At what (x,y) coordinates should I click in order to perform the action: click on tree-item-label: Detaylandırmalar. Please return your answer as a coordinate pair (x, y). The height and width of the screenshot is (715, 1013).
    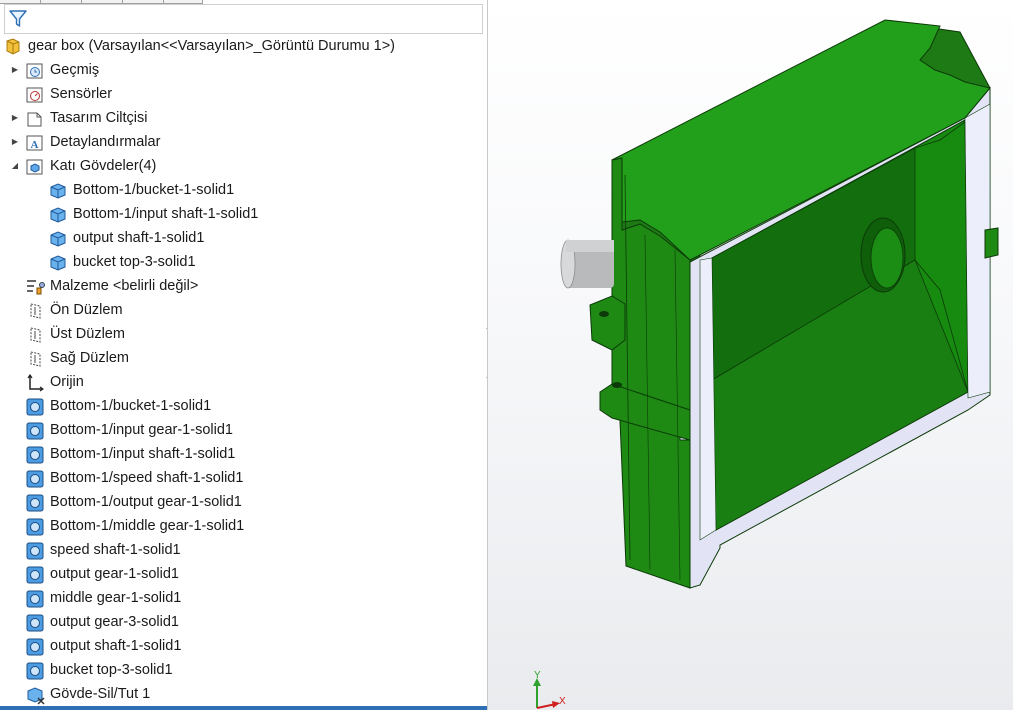
    Looking at the image, I should click on (105, 142).